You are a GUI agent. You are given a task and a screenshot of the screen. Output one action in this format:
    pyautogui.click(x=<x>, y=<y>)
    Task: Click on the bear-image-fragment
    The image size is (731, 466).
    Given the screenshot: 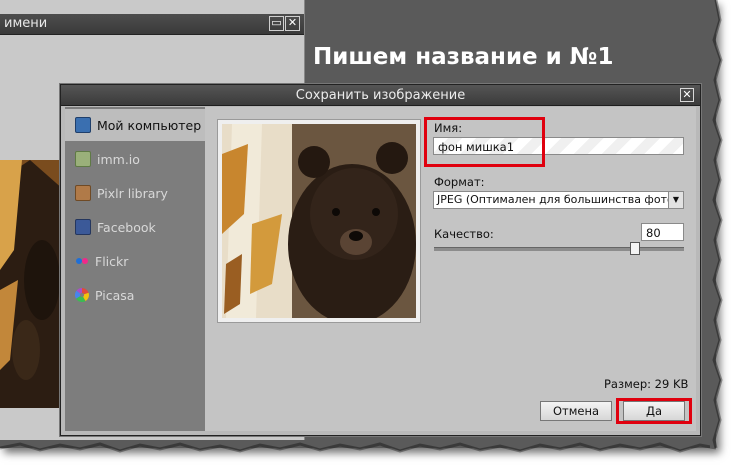 What is the action you would take?
    pyautogui.click(x=32, y=284)
    